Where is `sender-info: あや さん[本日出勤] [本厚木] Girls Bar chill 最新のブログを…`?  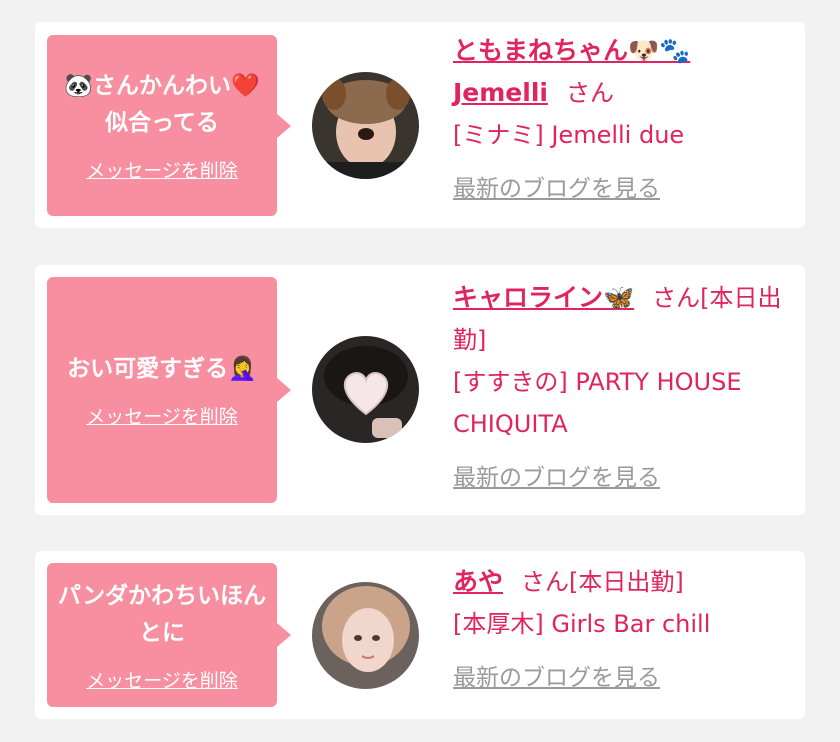 sender-info: あや さん[本日出勤] [本厚木] Girls Bar chill 最新のブログを… is located at coordinates (623, 630).